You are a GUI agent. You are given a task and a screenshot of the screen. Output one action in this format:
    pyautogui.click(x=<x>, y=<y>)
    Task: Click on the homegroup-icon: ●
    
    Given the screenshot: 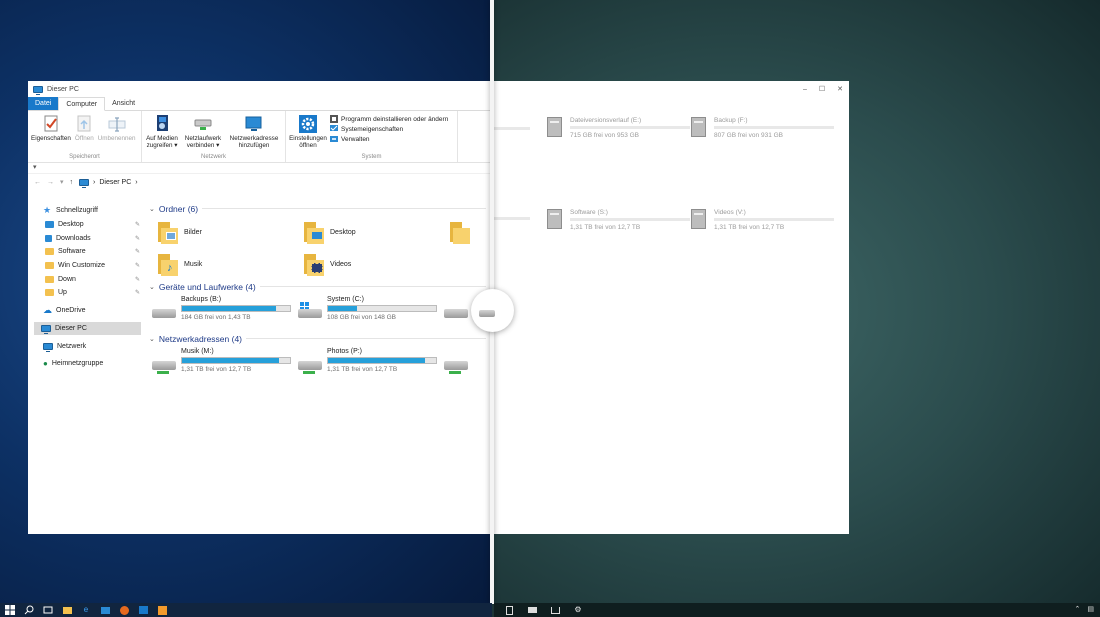 What is the action you would take?
    pyautogui.click(x=45, y=364)
    